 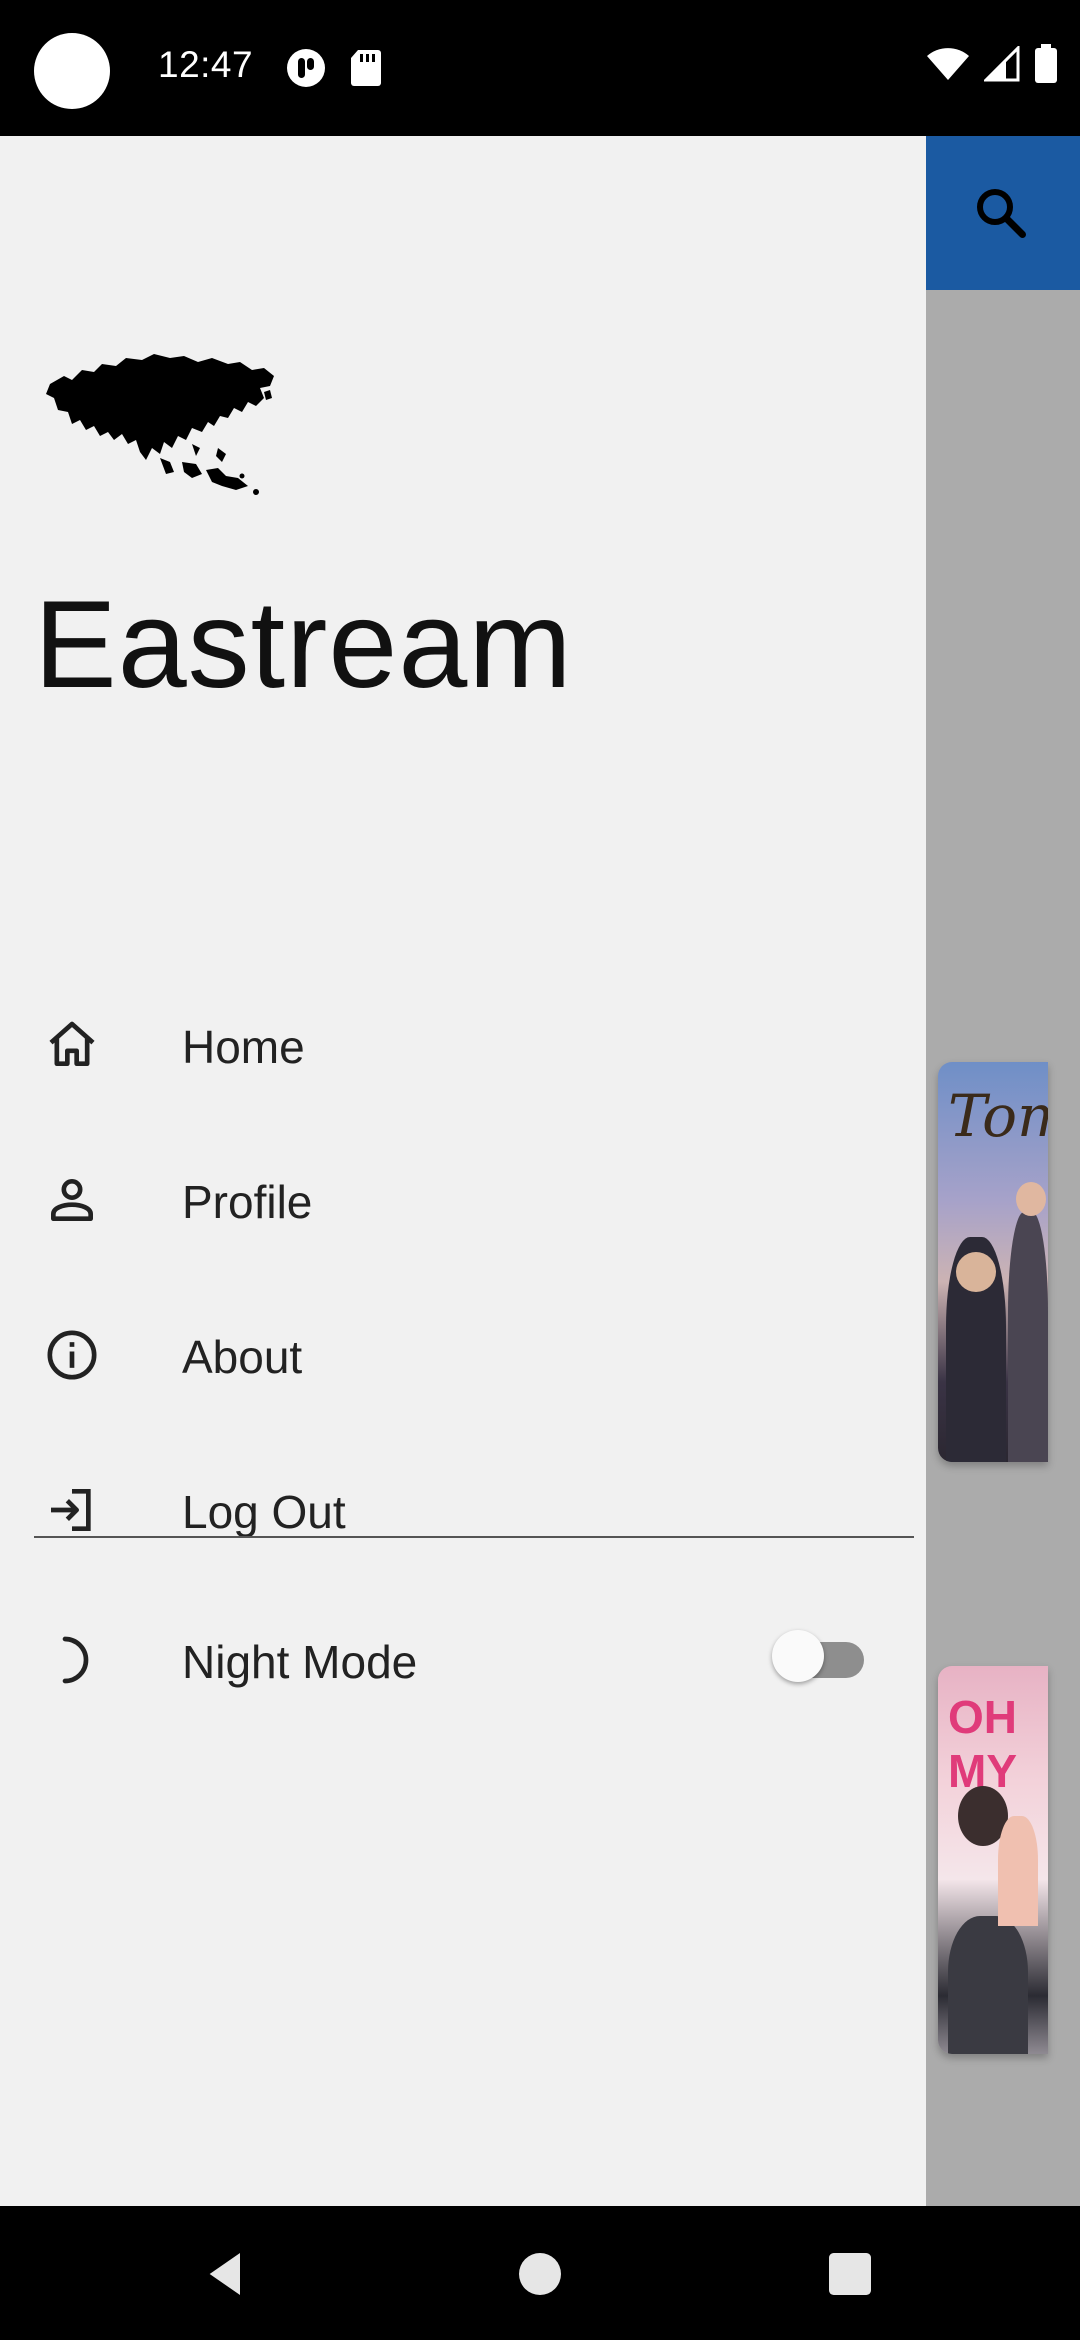 What do you see at coordinates (948, 64) in the screenshot?
I see `wifi-icon` at bounding box center [948, 64].